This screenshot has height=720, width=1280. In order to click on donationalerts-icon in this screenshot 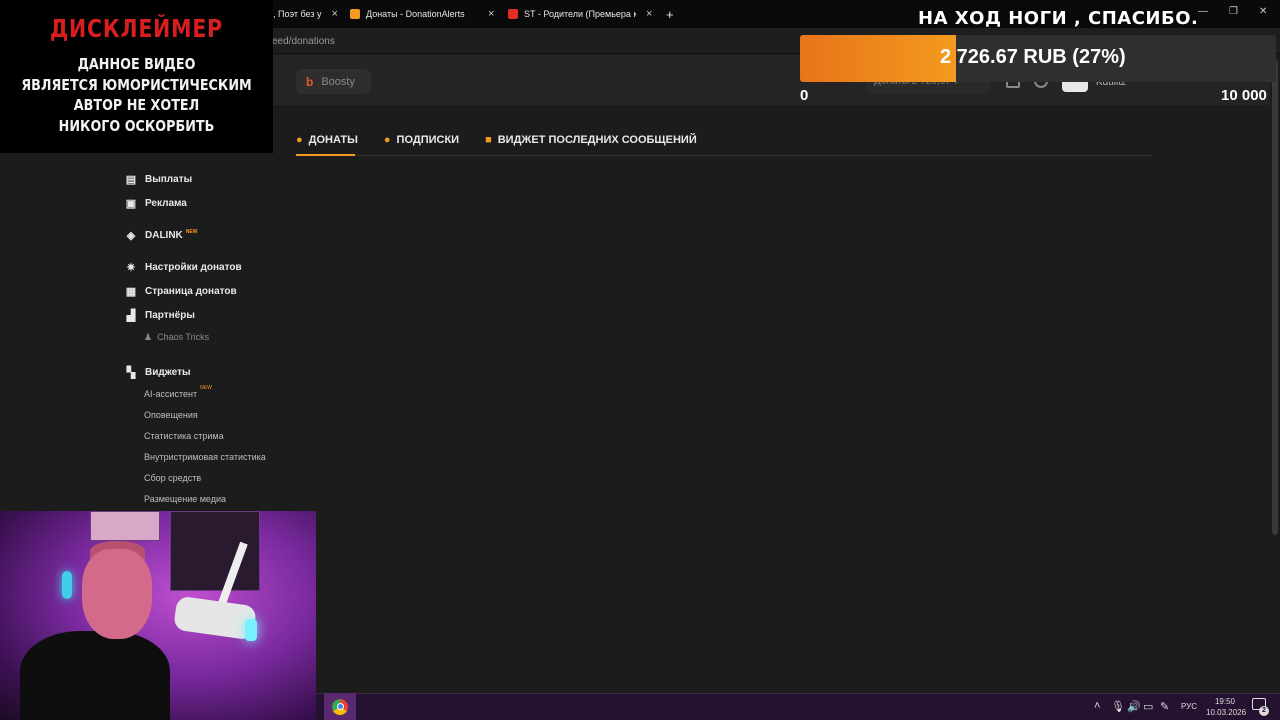, I will do `click(355, 14)`.